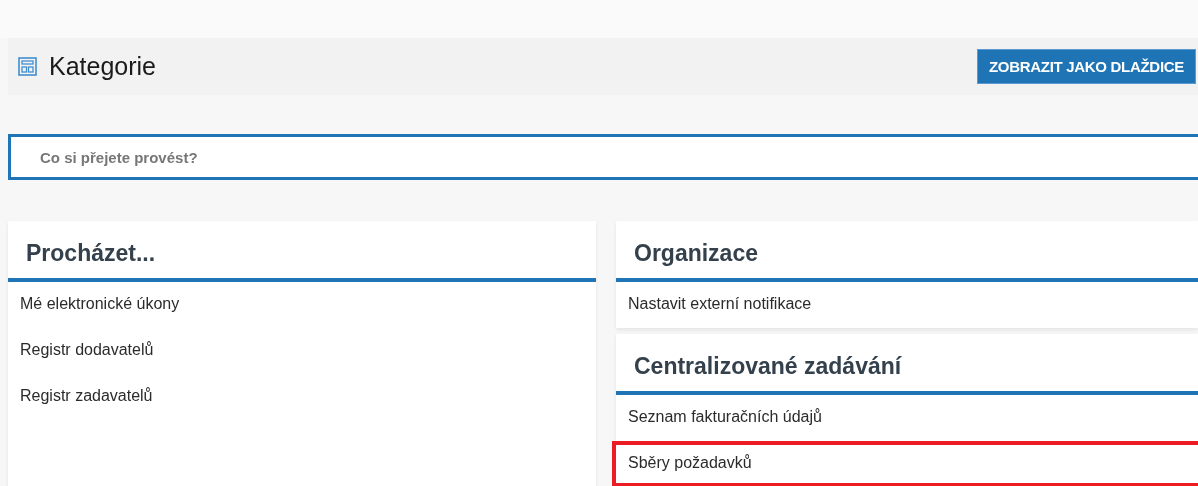 This screenshot has width=1198, height=486. Describe the element at coordinates (907, 364) in the screenshot. I see `card-title: Centralizované zadávání` at that location.